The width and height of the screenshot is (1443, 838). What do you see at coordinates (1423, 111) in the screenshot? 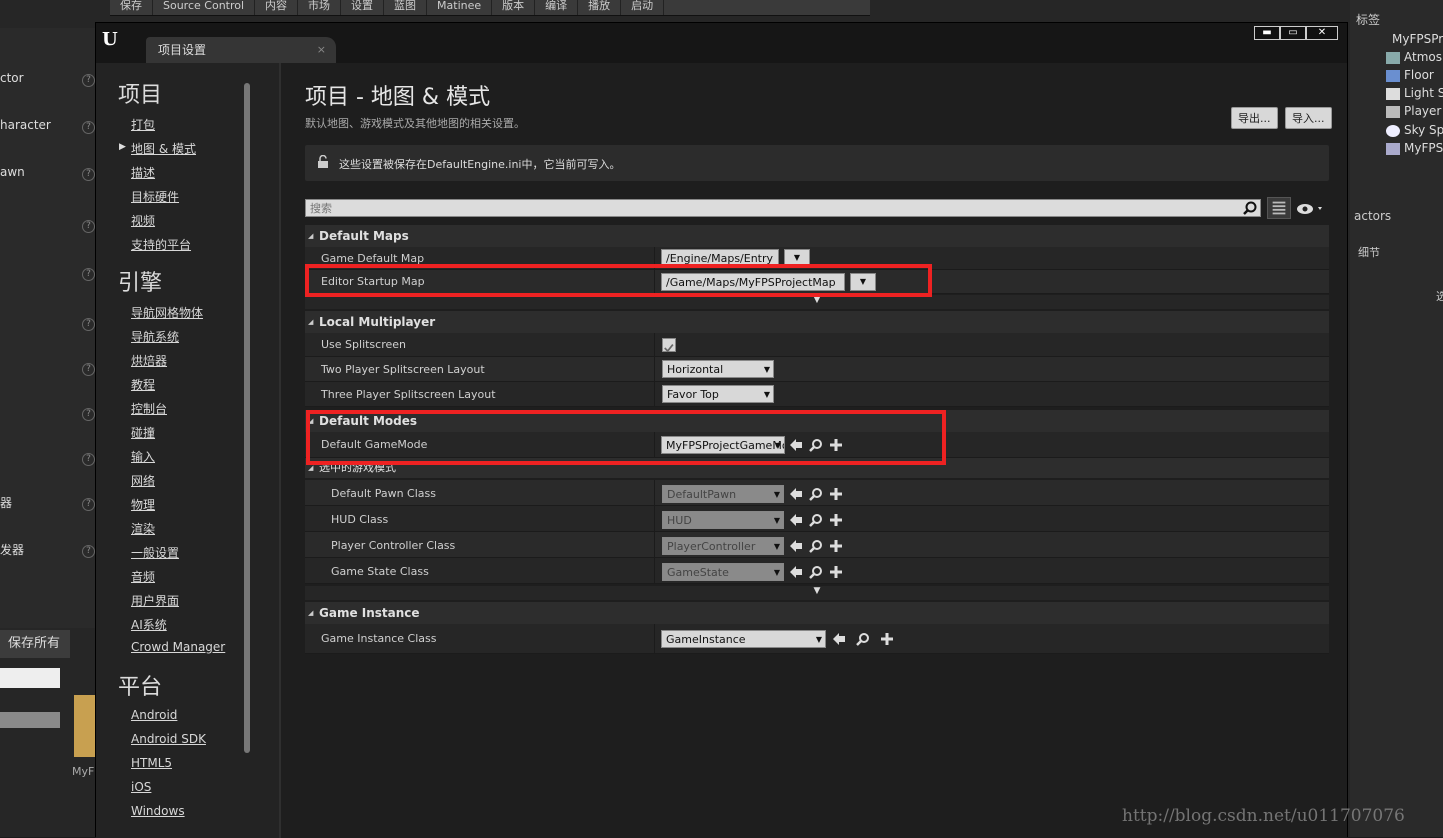
I see `outliner-item: Player S` at bounding box center [1423, 111].